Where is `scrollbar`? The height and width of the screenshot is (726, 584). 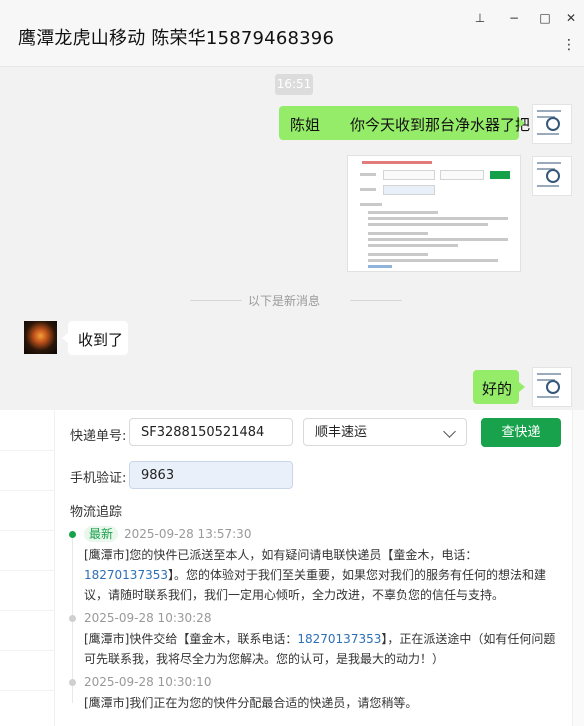
scrollbar is located at coordinates (578, 568).